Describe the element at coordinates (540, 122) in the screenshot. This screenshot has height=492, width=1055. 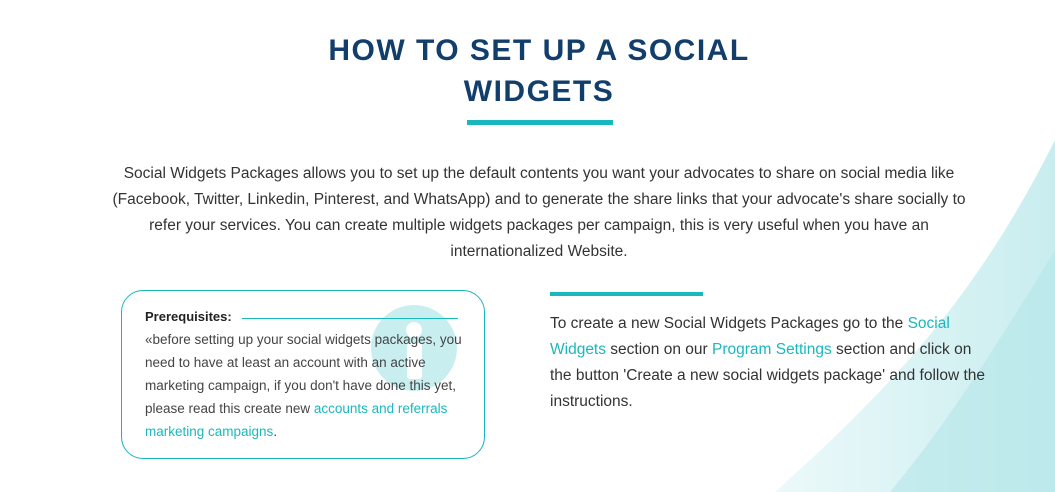
I see `title-underline` at that location.